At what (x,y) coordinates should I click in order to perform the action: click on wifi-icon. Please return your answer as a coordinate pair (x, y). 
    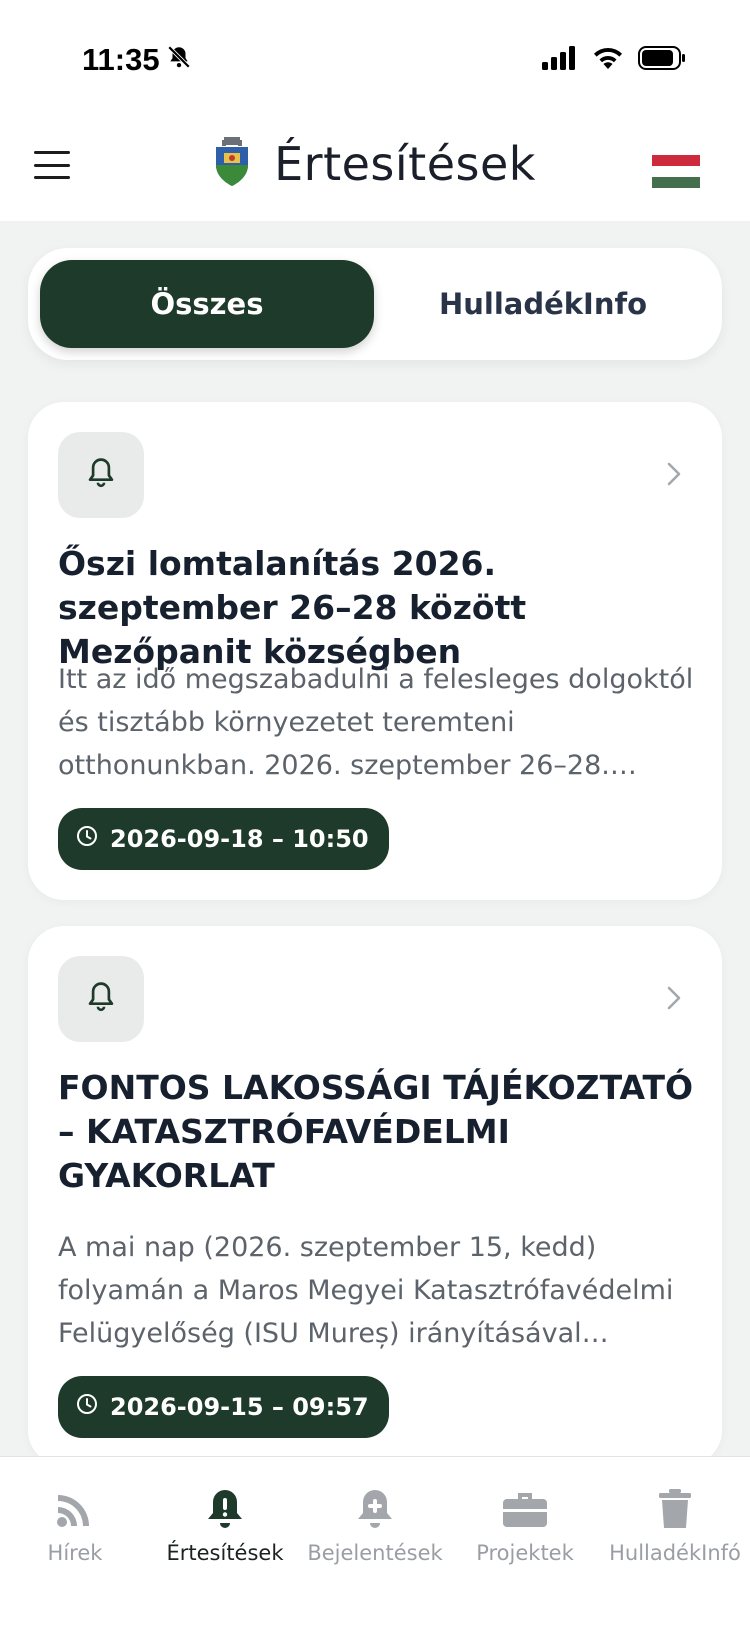
    Looking at the image, I should click on (608, 60).